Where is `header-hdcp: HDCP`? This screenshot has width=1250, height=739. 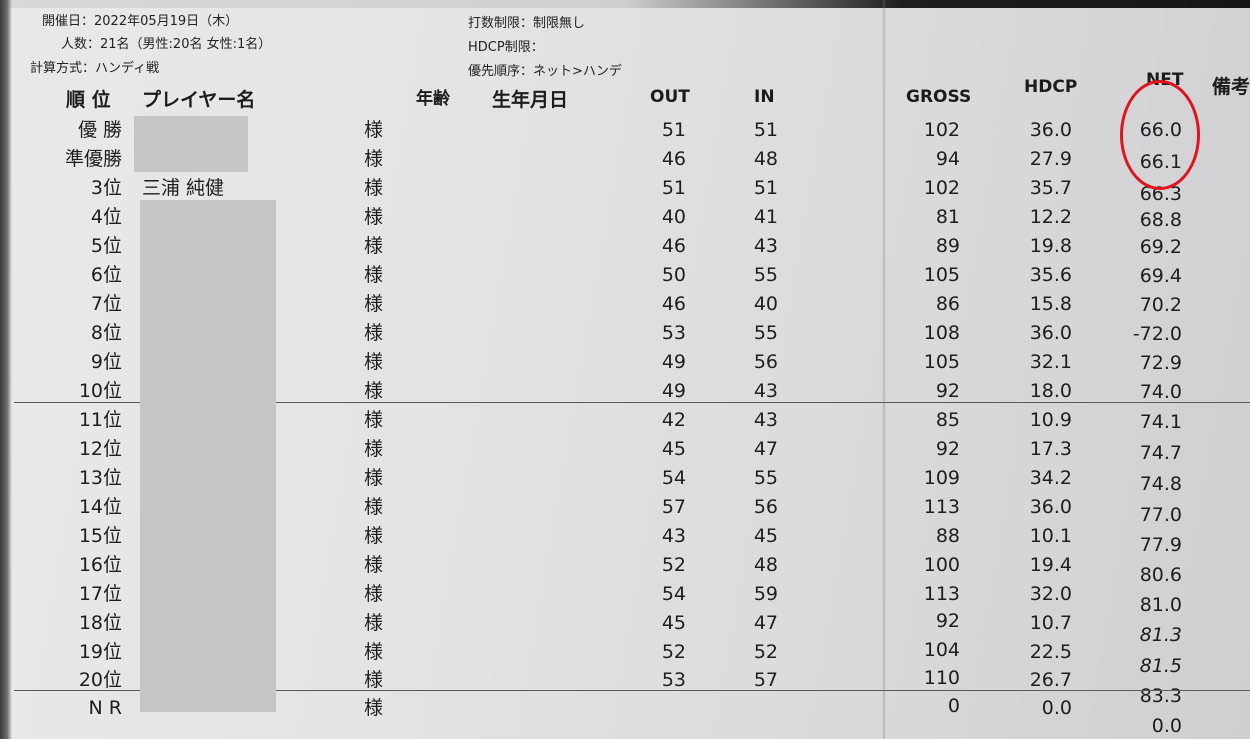 header-hdcp: HDCP is located at coordinates (1051, 87).